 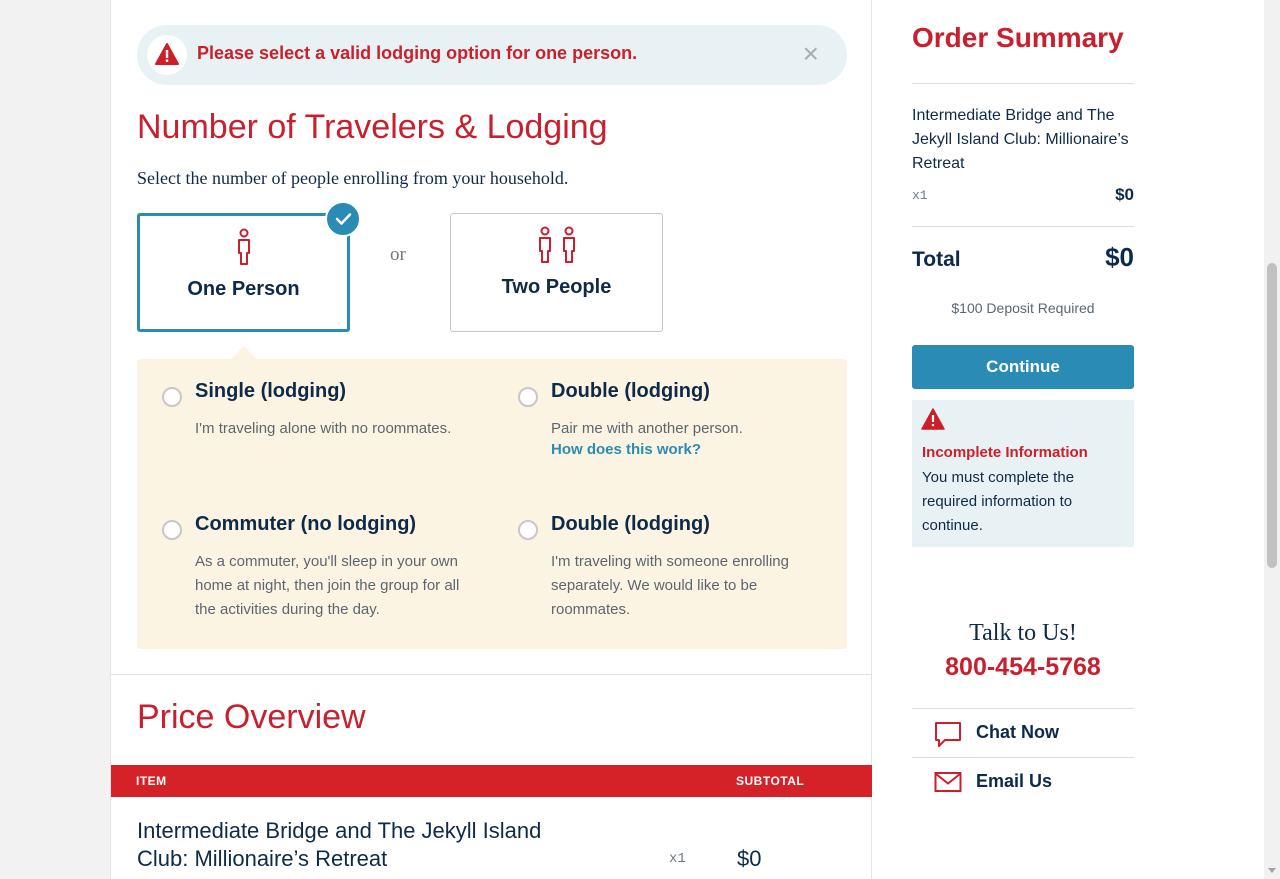 I want to click on double-paired-radio, so click(x=528, y=397).